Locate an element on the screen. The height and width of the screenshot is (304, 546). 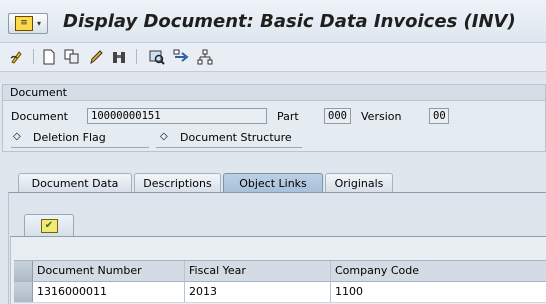
column-header: Company Code is located at coordinates (438, 271).